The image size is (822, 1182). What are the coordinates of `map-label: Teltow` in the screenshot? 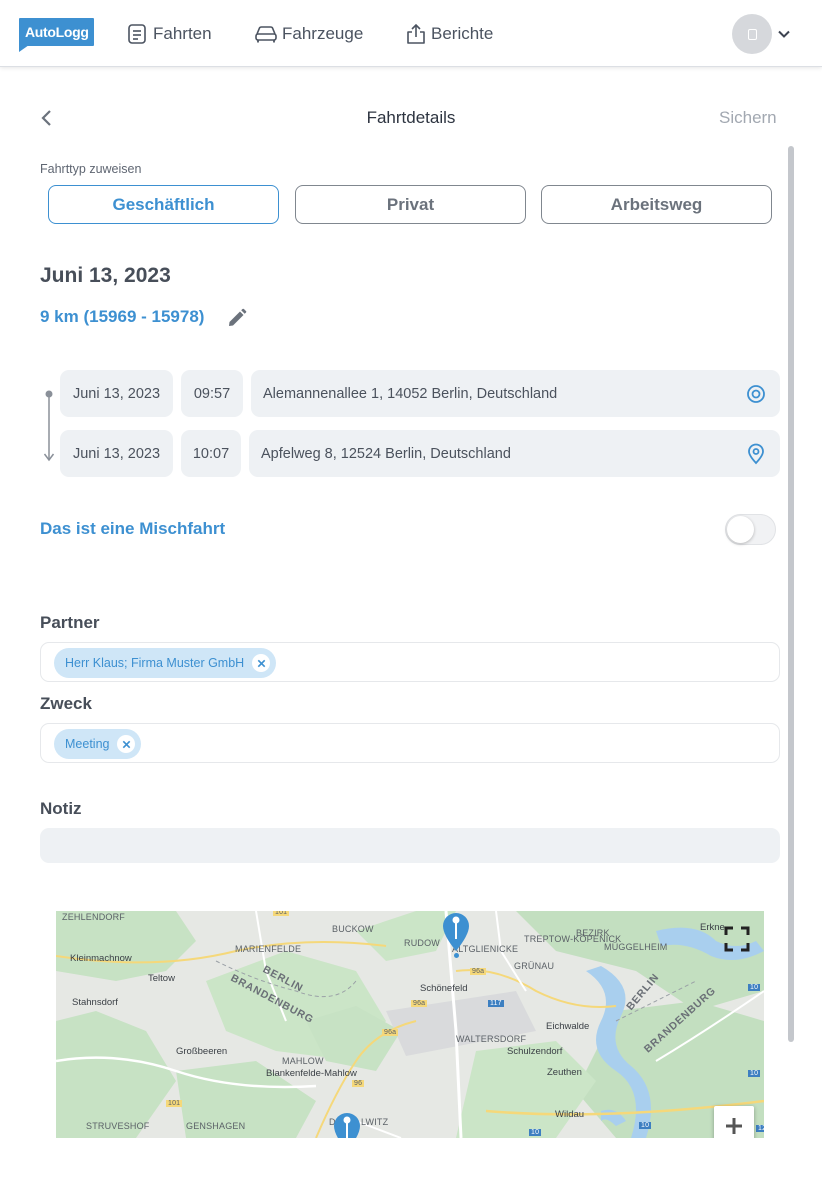 It's located at (161, 978).